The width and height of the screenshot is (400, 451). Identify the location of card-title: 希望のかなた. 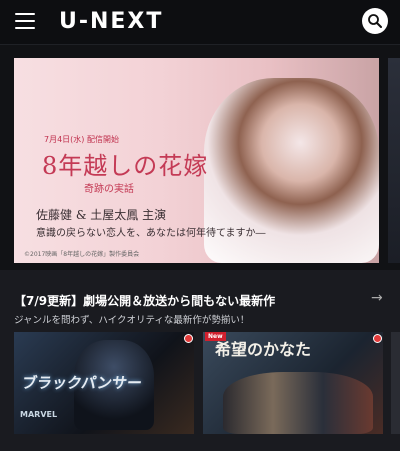
(263, 349).